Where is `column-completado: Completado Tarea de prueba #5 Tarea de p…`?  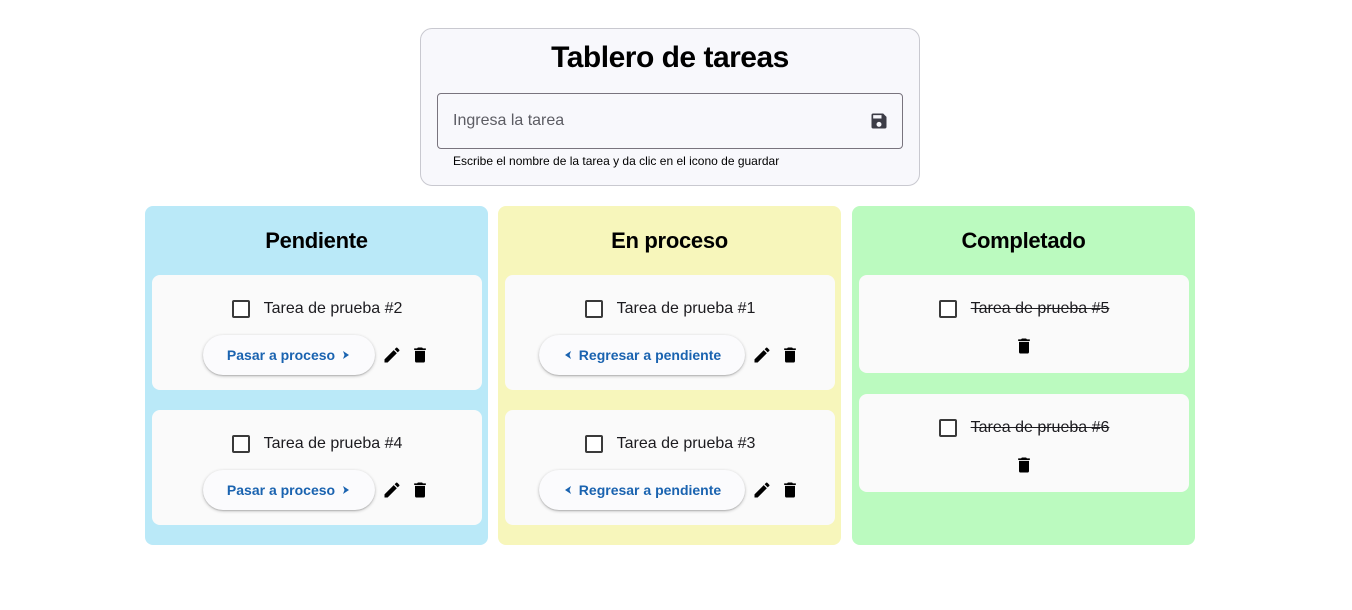
column-completado: Completado Tarea de prueba #5 Tarea de p… is located at coordinates (1023, 375).